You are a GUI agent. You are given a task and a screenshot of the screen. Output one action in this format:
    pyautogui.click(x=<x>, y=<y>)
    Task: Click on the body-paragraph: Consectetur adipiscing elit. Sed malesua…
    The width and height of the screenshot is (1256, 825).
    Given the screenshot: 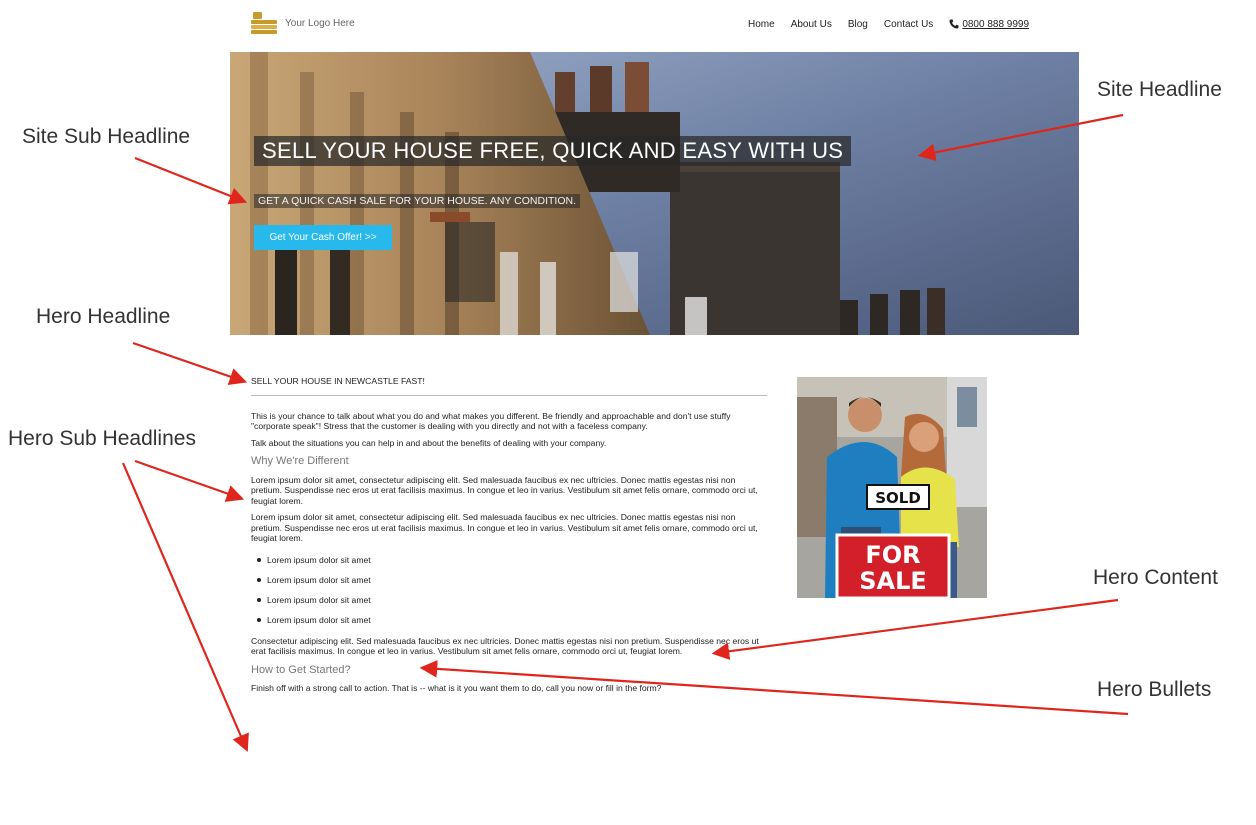 What is the action you would take?
    pyautogui.click(x=505, y=646)
    